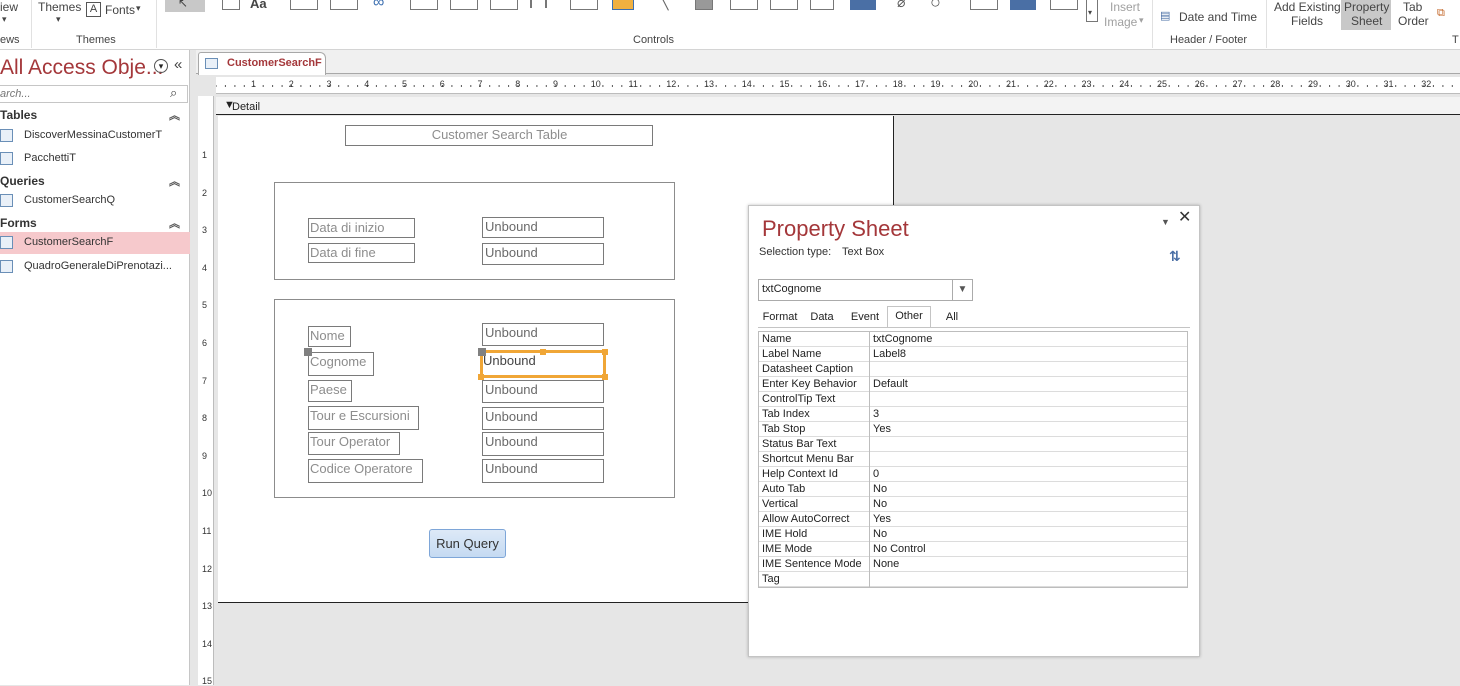 The height and width of the screenshot is (686, 1460). What do you see at coordinates (1307, 21) in the screenshot?
I see `add-existing-fields-label-2: Fields` at bounding box center [1307, 21].